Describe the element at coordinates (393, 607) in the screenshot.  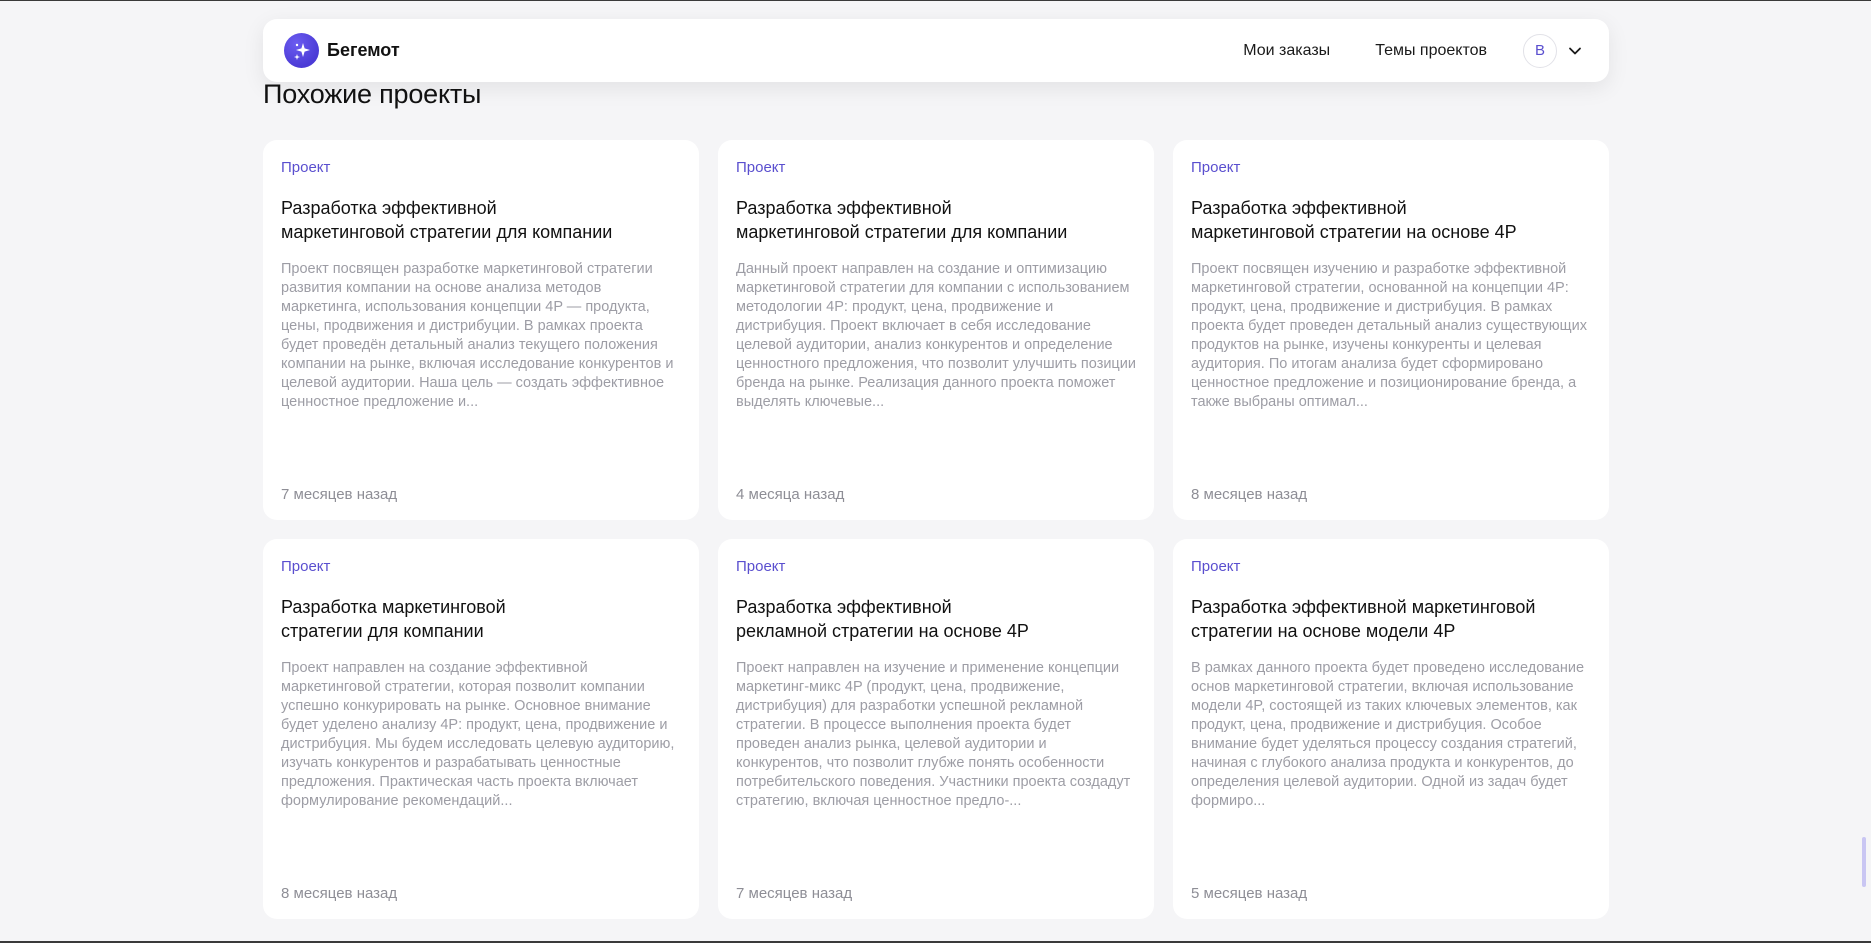
I see `card-title-line: Разработка маркетинговой` at that location.